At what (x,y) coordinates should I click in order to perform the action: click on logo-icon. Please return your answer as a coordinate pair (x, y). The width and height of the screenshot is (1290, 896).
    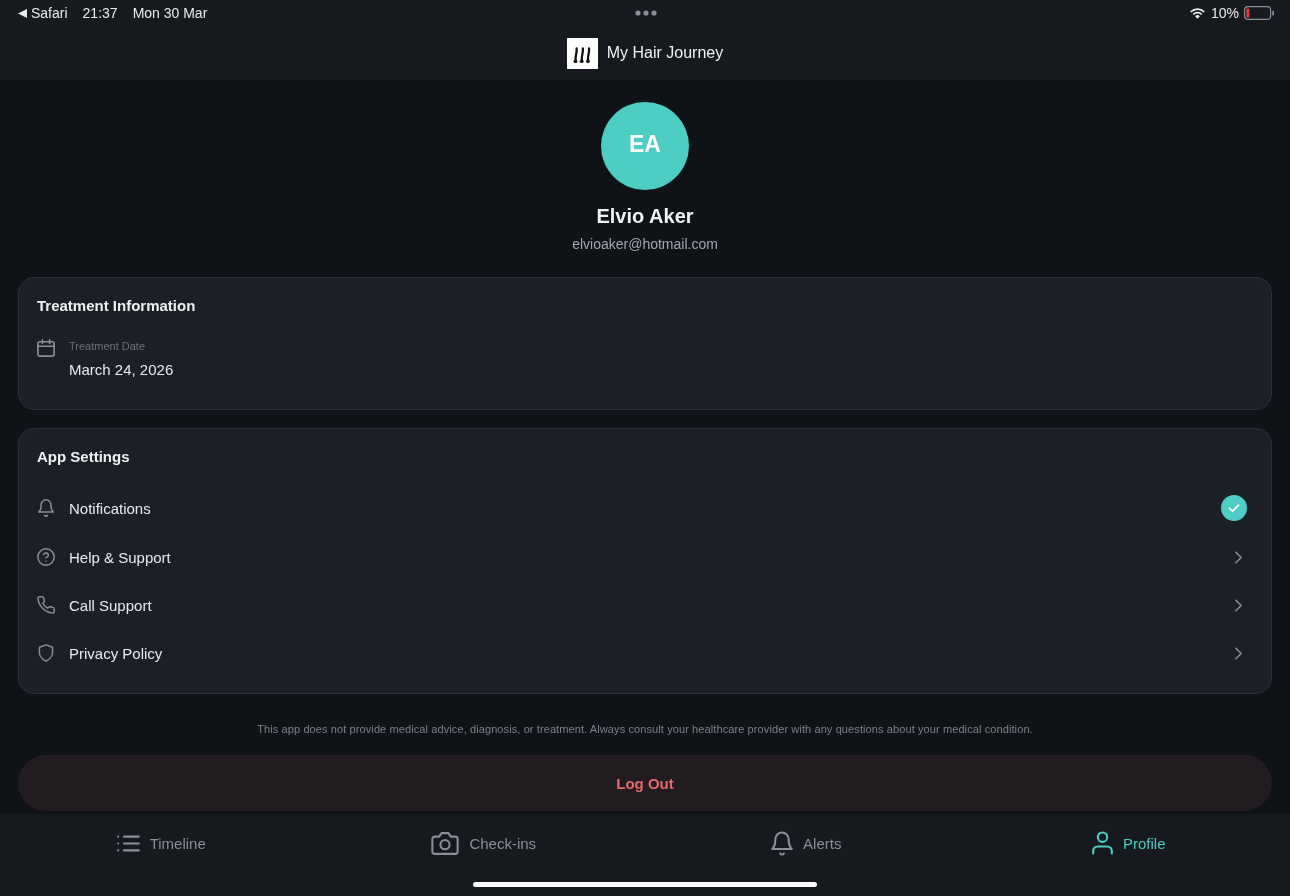
    Looking at the image, I should click on (582, 53).